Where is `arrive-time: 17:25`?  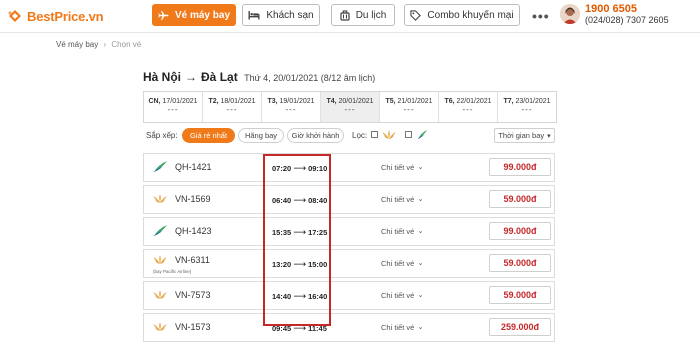
arrive-time: 17:25 is located at coordinates (318, 232).